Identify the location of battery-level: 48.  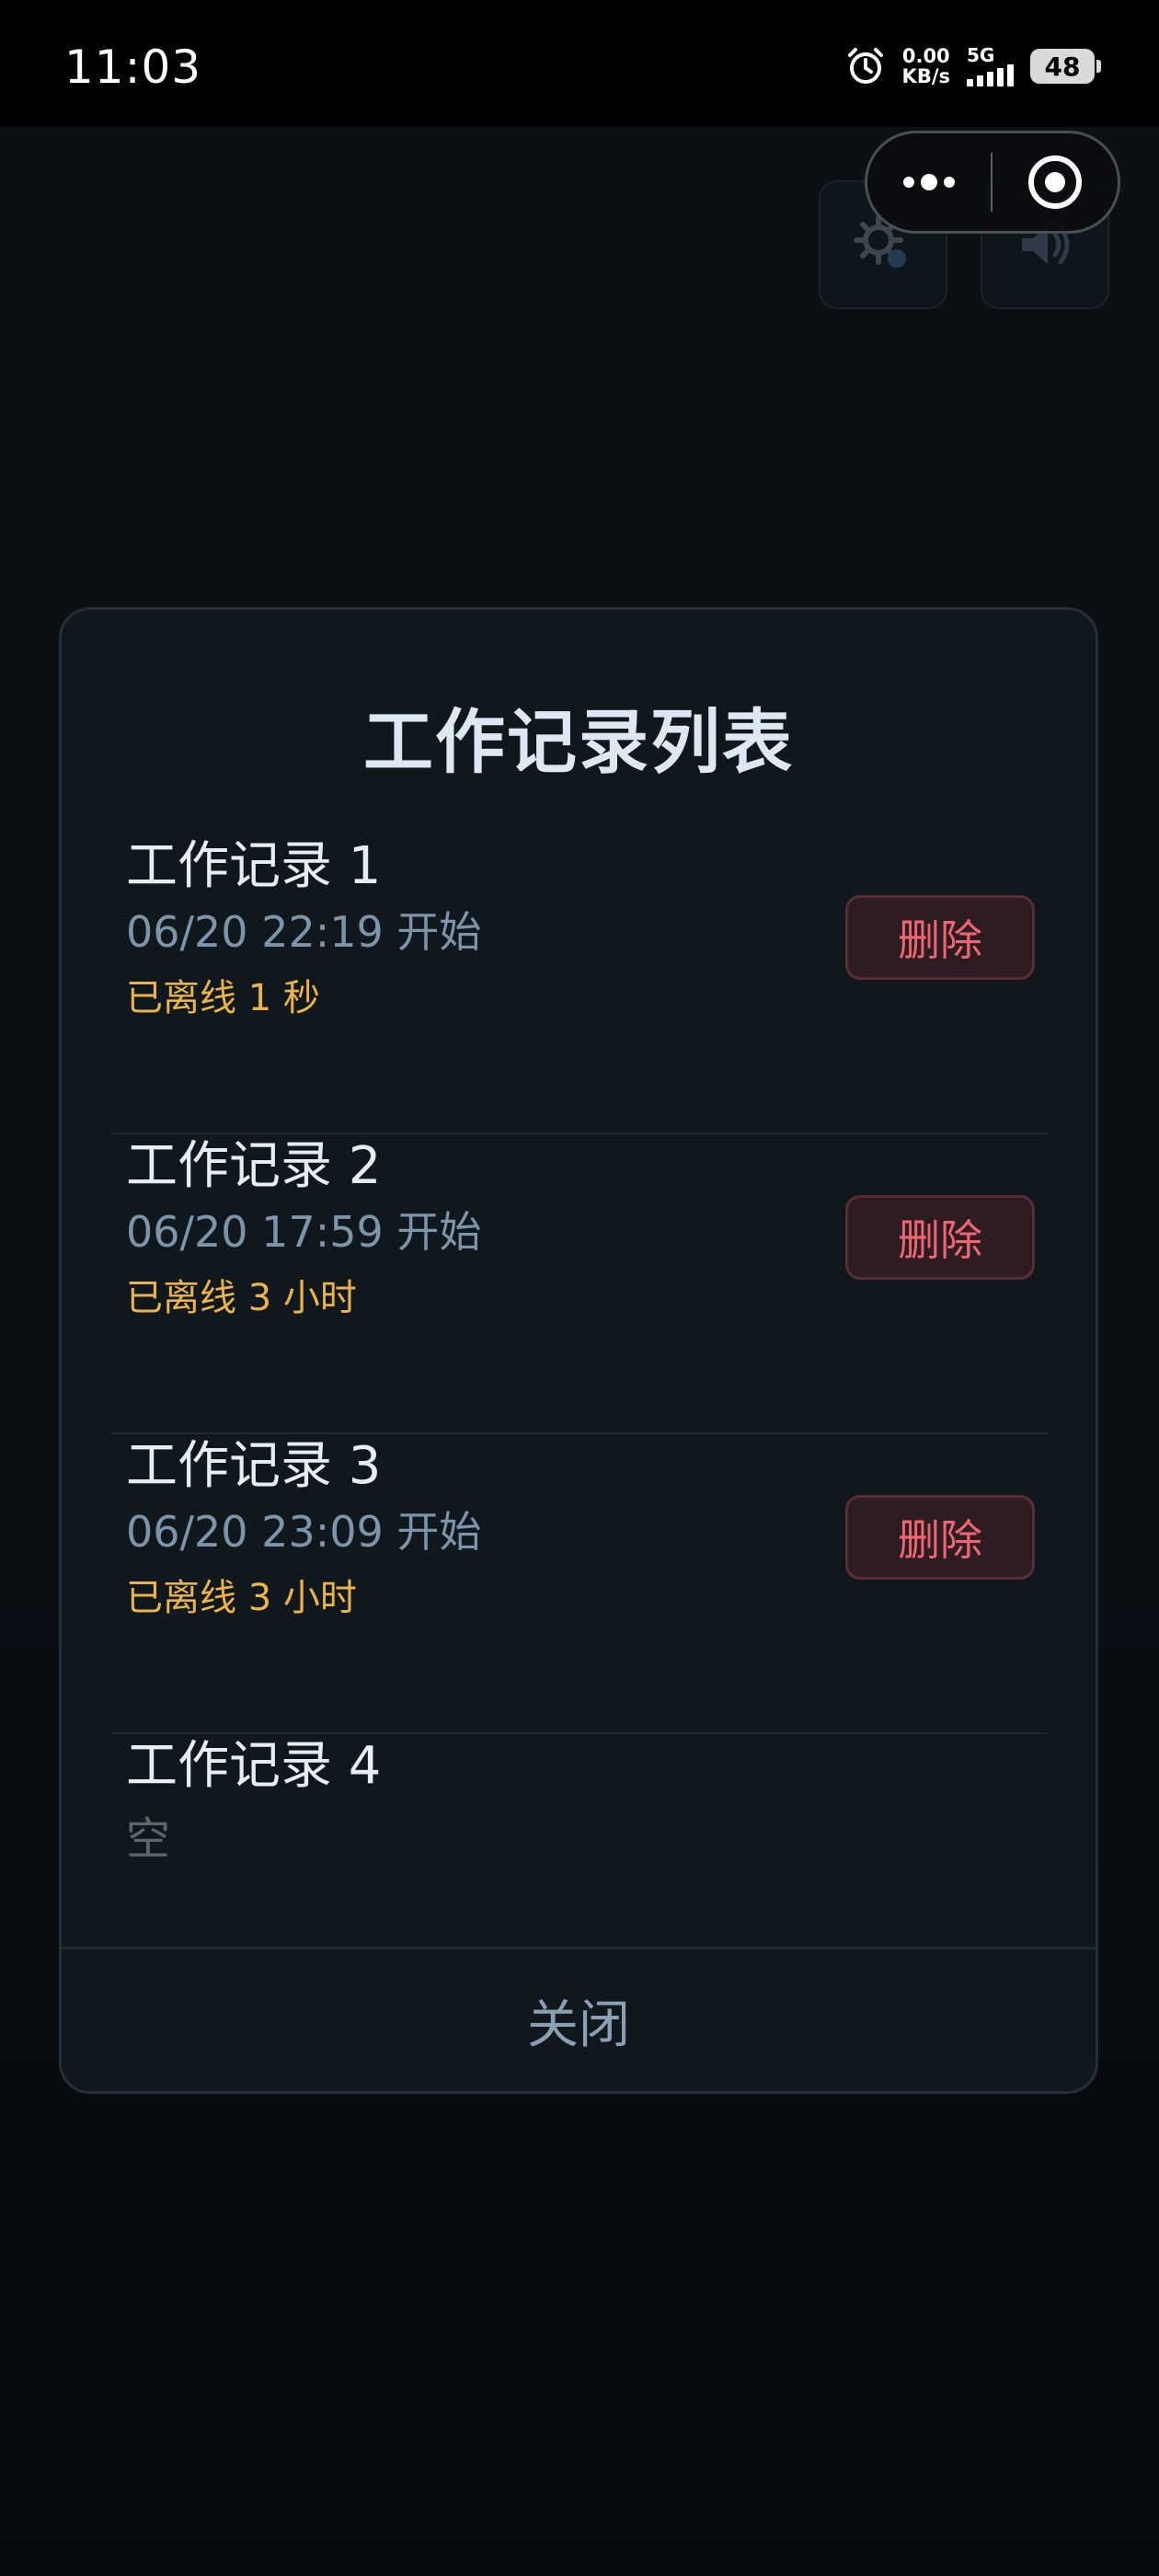
(1062, 66).